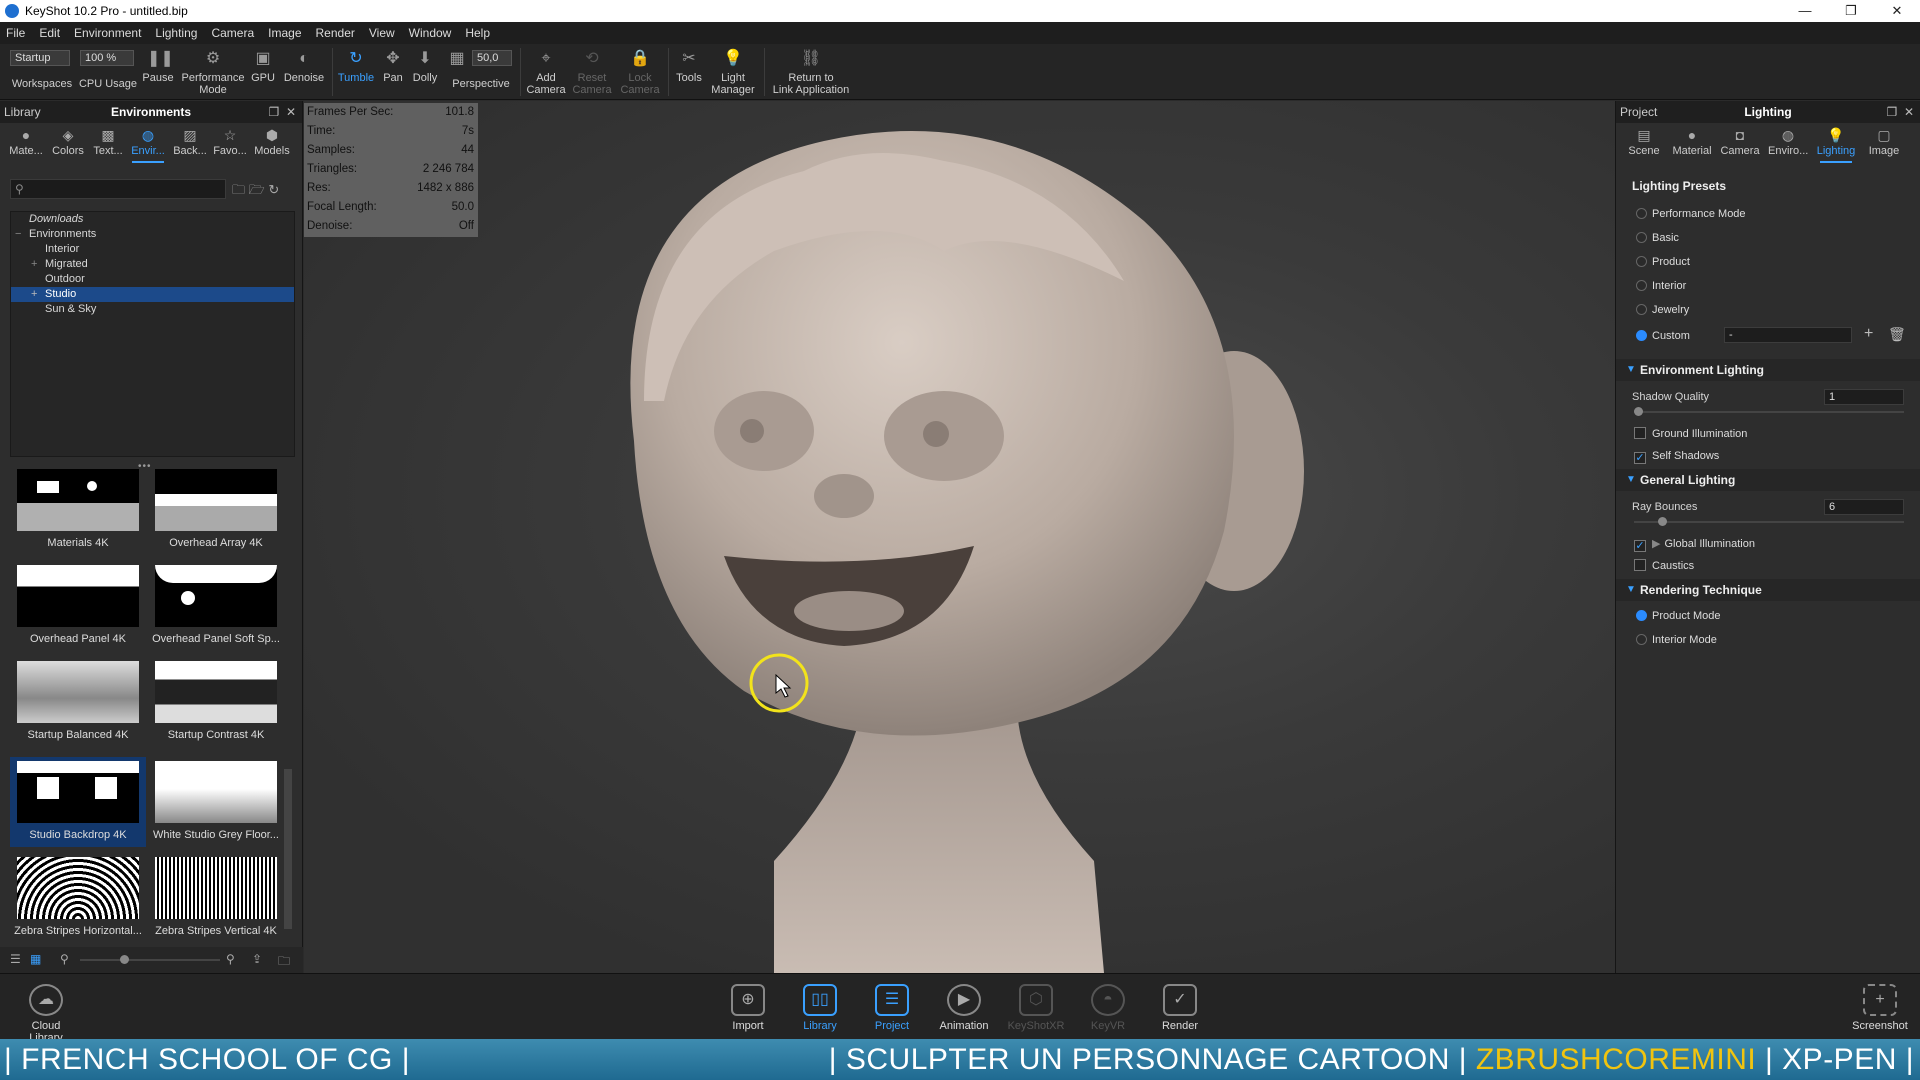 This screenshot has width=1920, height=1080. I want to click on animation-button: ▶ Animation, so click(964, 1008).